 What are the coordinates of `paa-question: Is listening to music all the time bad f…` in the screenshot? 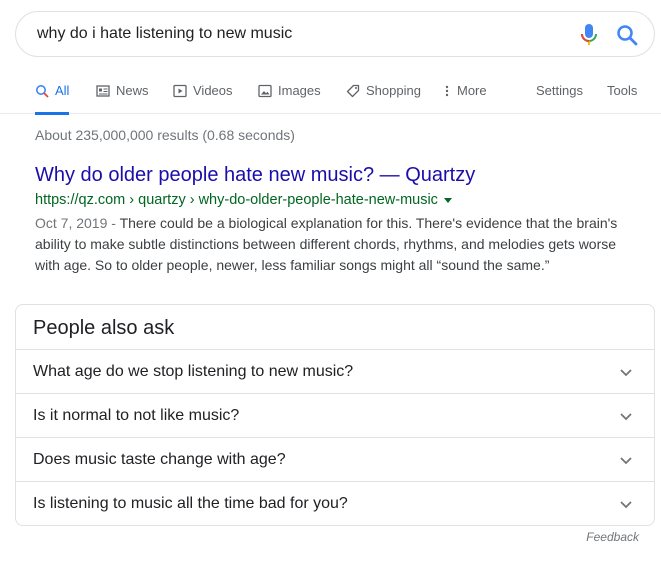 It's located at (190, 503).